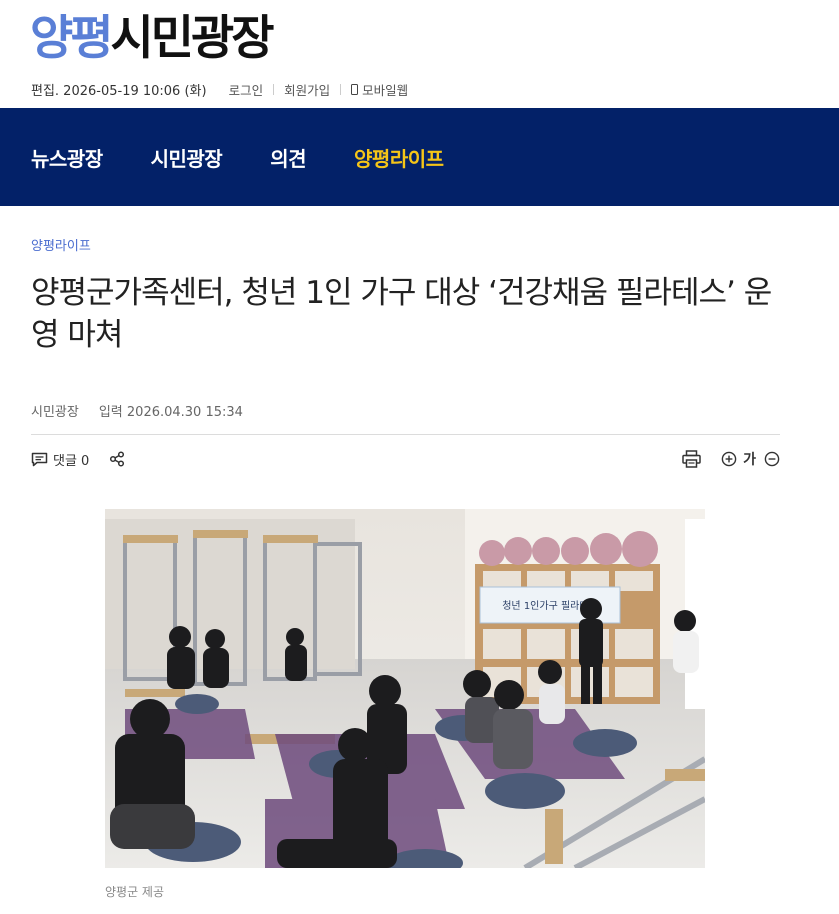  Describe the element at coordinates (405, 434) in the screenshot. I see `byline-divider` at that location.